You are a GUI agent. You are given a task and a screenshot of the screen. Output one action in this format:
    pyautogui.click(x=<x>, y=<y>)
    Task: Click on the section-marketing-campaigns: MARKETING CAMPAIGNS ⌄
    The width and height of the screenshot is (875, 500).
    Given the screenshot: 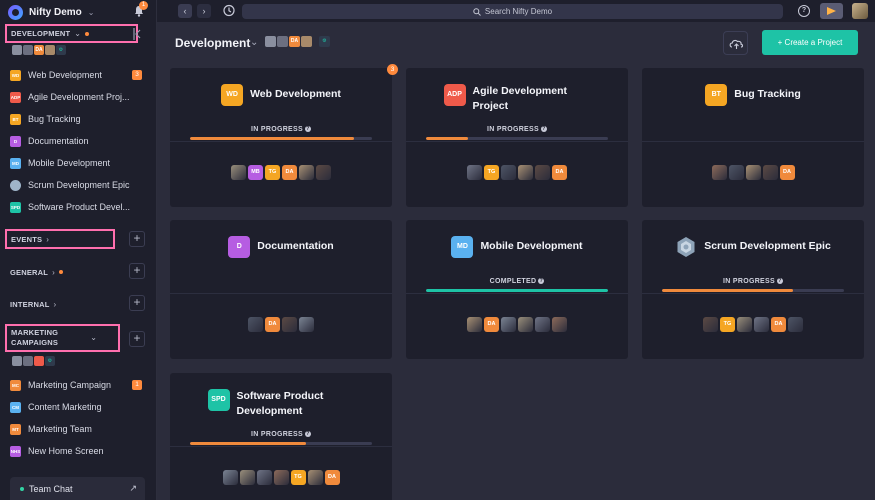 What is the action you would take?
    pyautogui.click(x=62, y=338)
    